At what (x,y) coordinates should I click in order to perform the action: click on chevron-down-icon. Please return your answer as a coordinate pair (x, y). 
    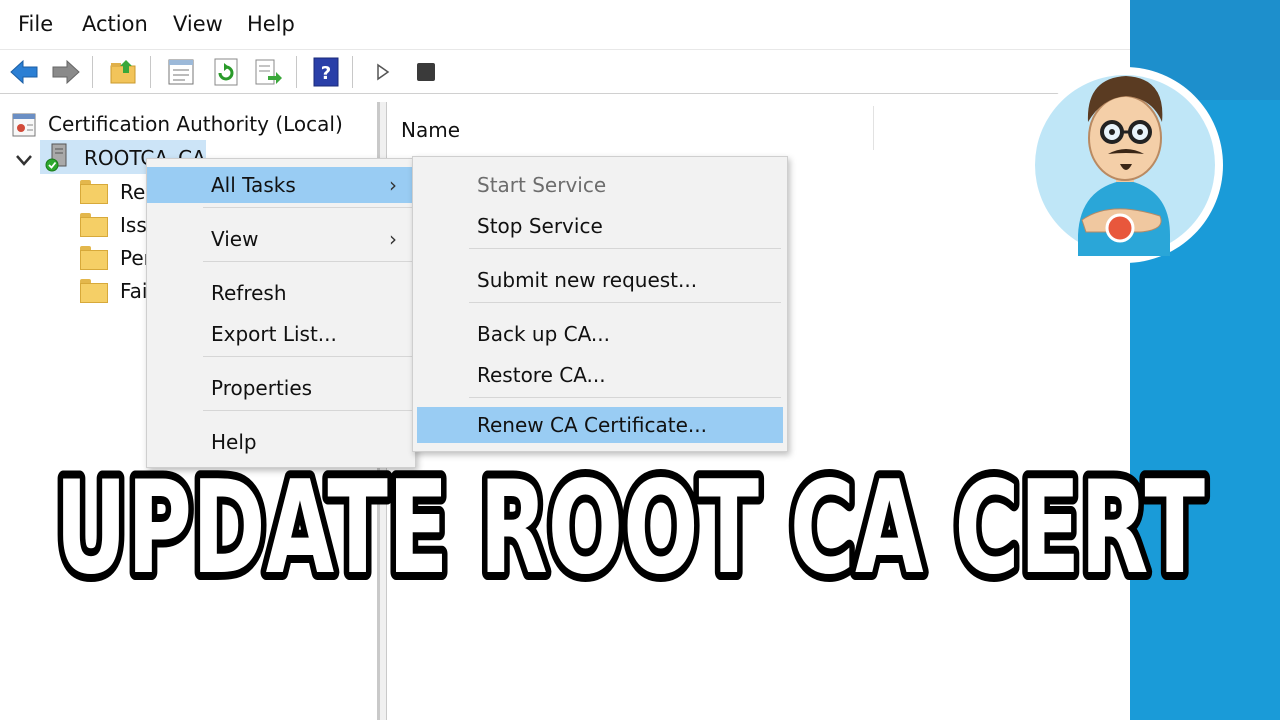
    Looking at the image, I should click on (24, 160).